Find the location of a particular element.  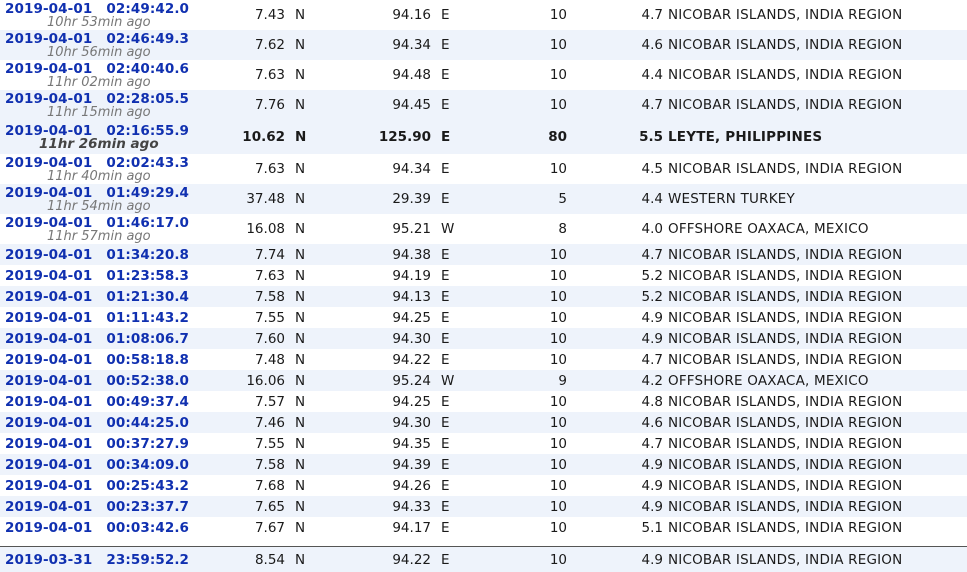

datetime-cell: 2019-04-0100:58:18.8 is located at coordinates (111, 359).